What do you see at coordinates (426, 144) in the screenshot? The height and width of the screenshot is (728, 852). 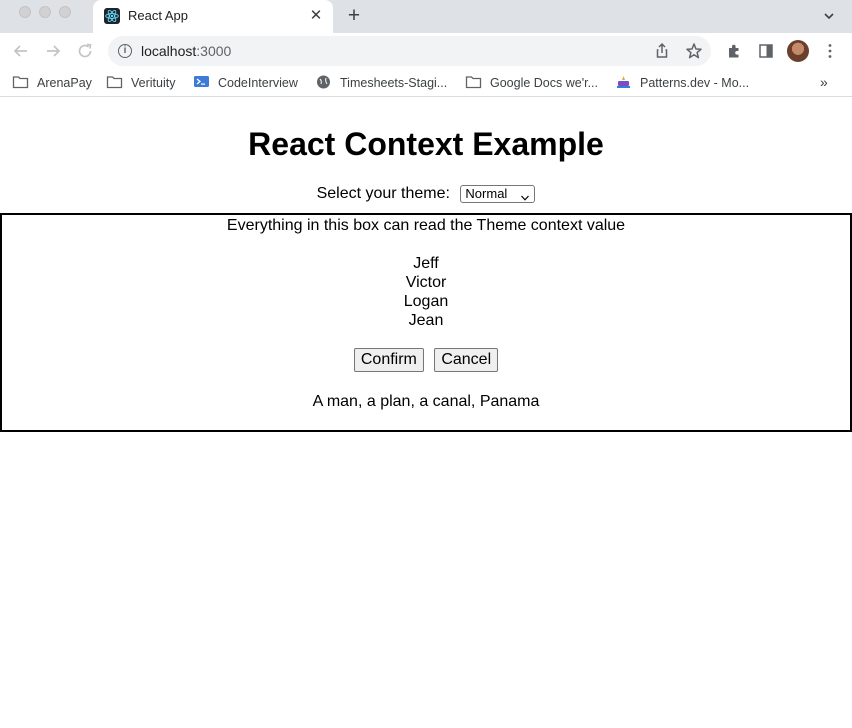 I see `page-title: React Context Example` at bounding box center [426, 144].